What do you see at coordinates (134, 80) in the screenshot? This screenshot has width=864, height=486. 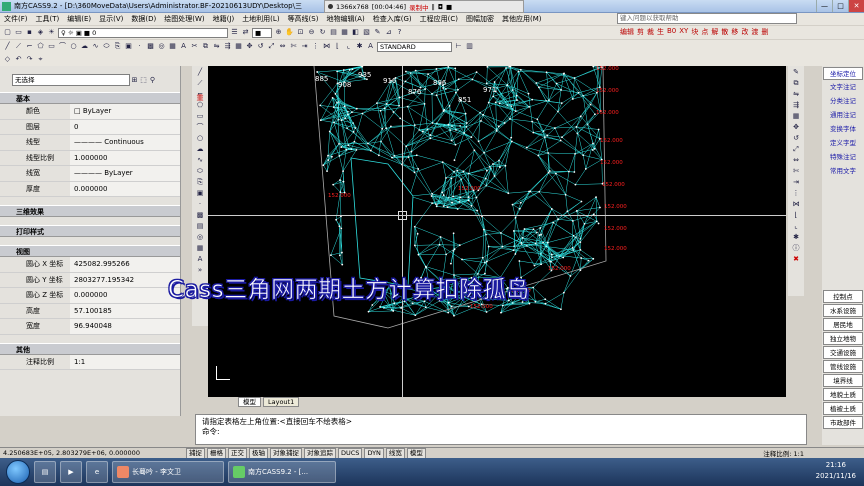 I see `toggle-pickadd-icon: ⊞` at bounding box center [134, 80].